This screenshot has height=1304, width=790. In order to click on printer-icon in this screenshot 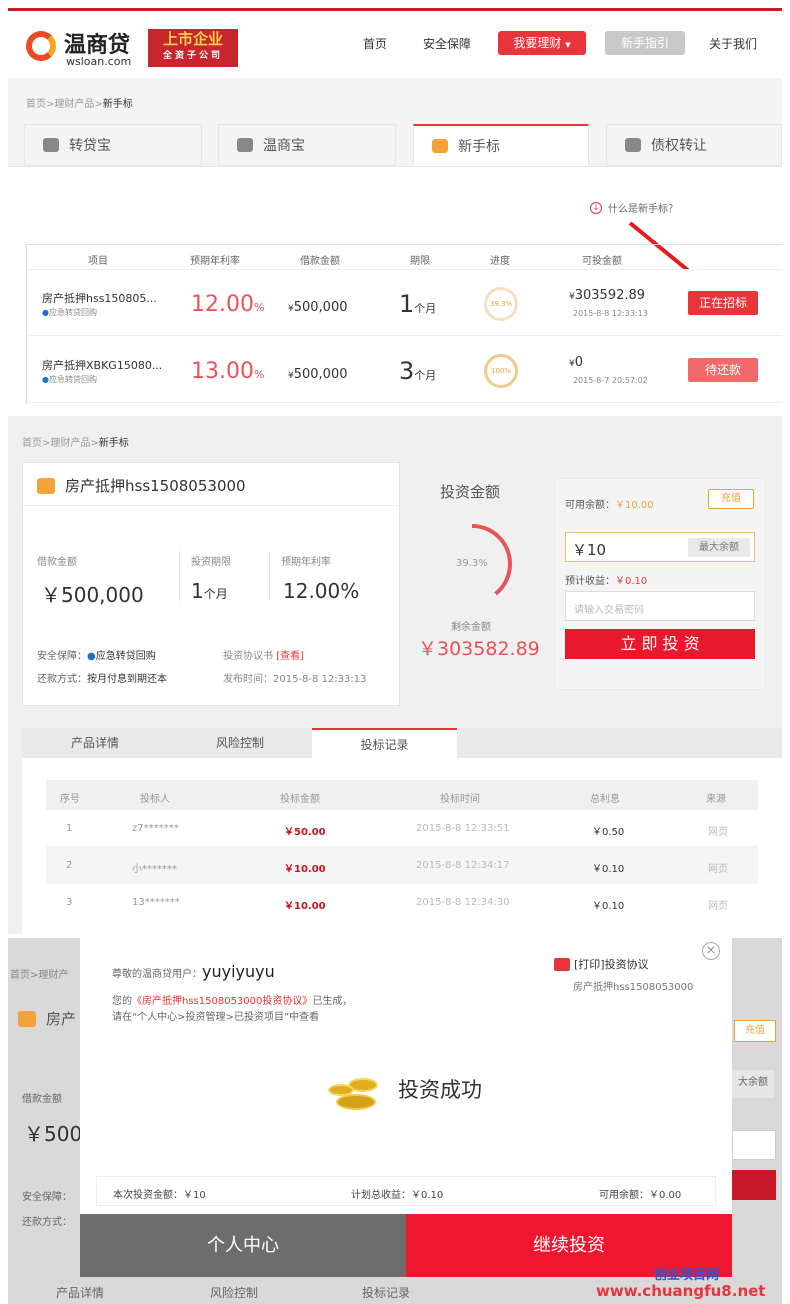, I will do `click(562, 964)`.